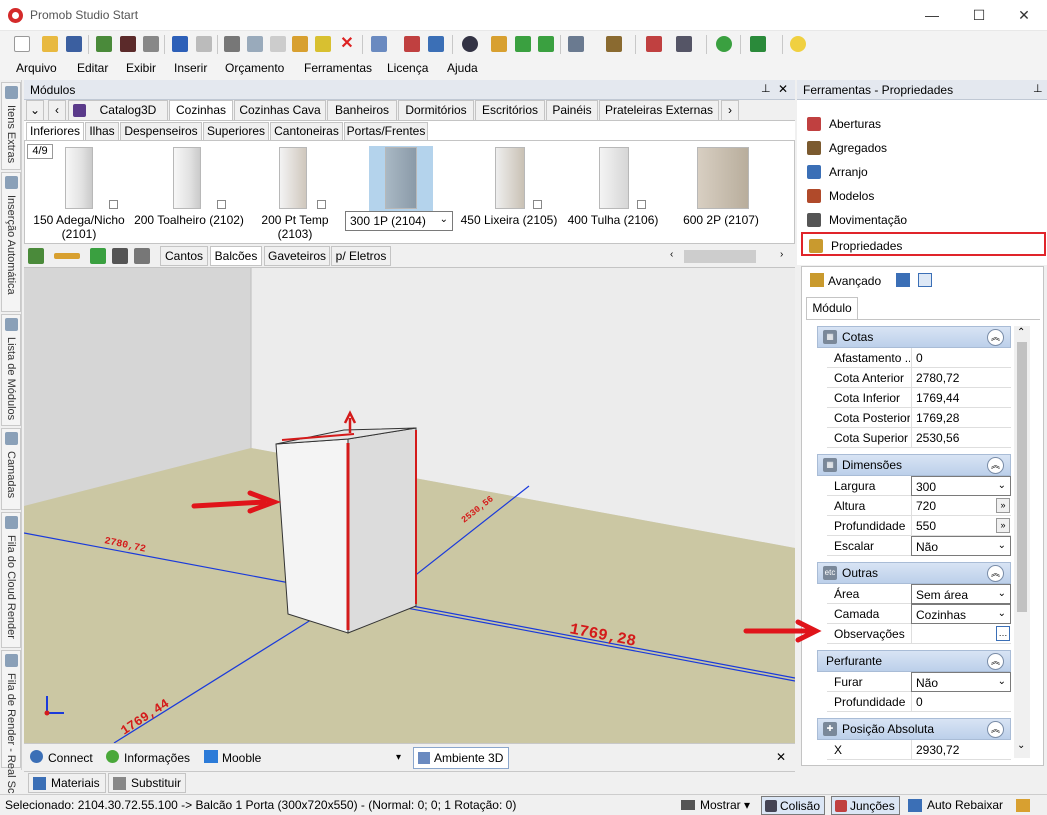 The width and height of the screenshot is (1047, 815). Describe the element at coordinates (781, 254) in the screenshot. I see `scroll-right-icon: ›` at that location.